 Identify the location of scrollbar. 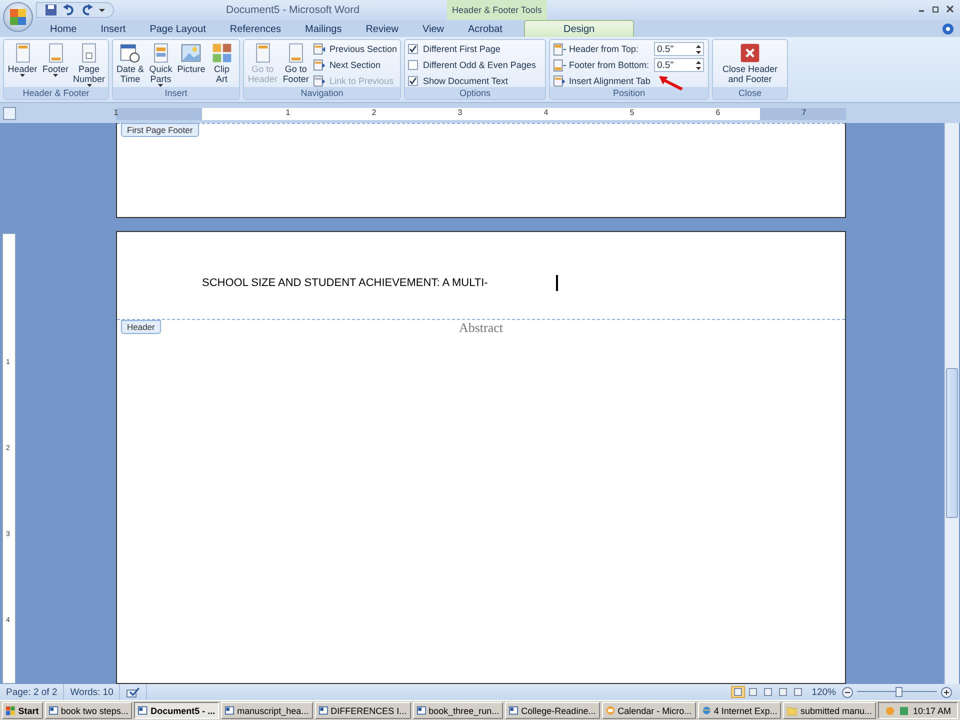
(951, 403).